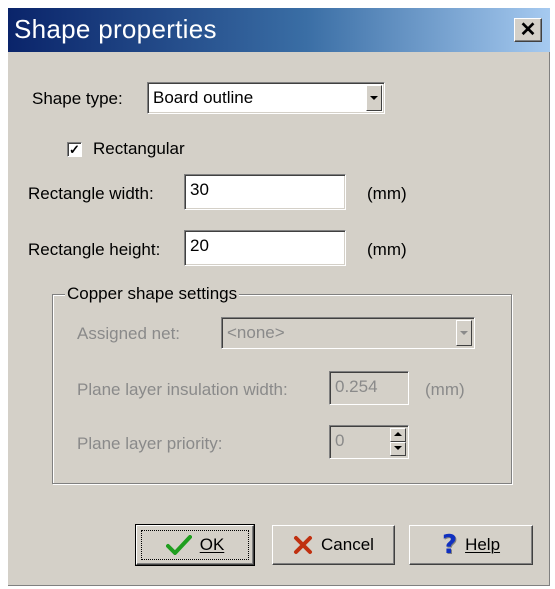 This screenshot has height=589, width=555. I want to click on cancel-button: Cancel, so click(333, 545).